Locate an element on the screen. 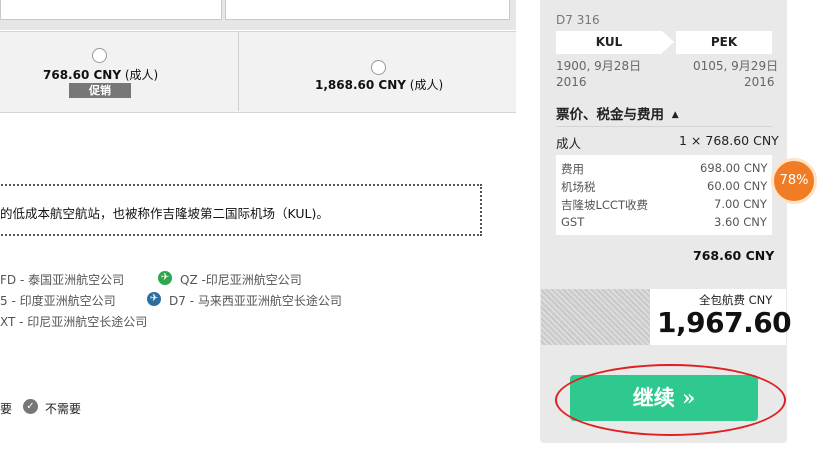 This screenshot has height=449, width=817. fee-label: 吉隆坡LCCT收费 is located at coordinates (604, 205).